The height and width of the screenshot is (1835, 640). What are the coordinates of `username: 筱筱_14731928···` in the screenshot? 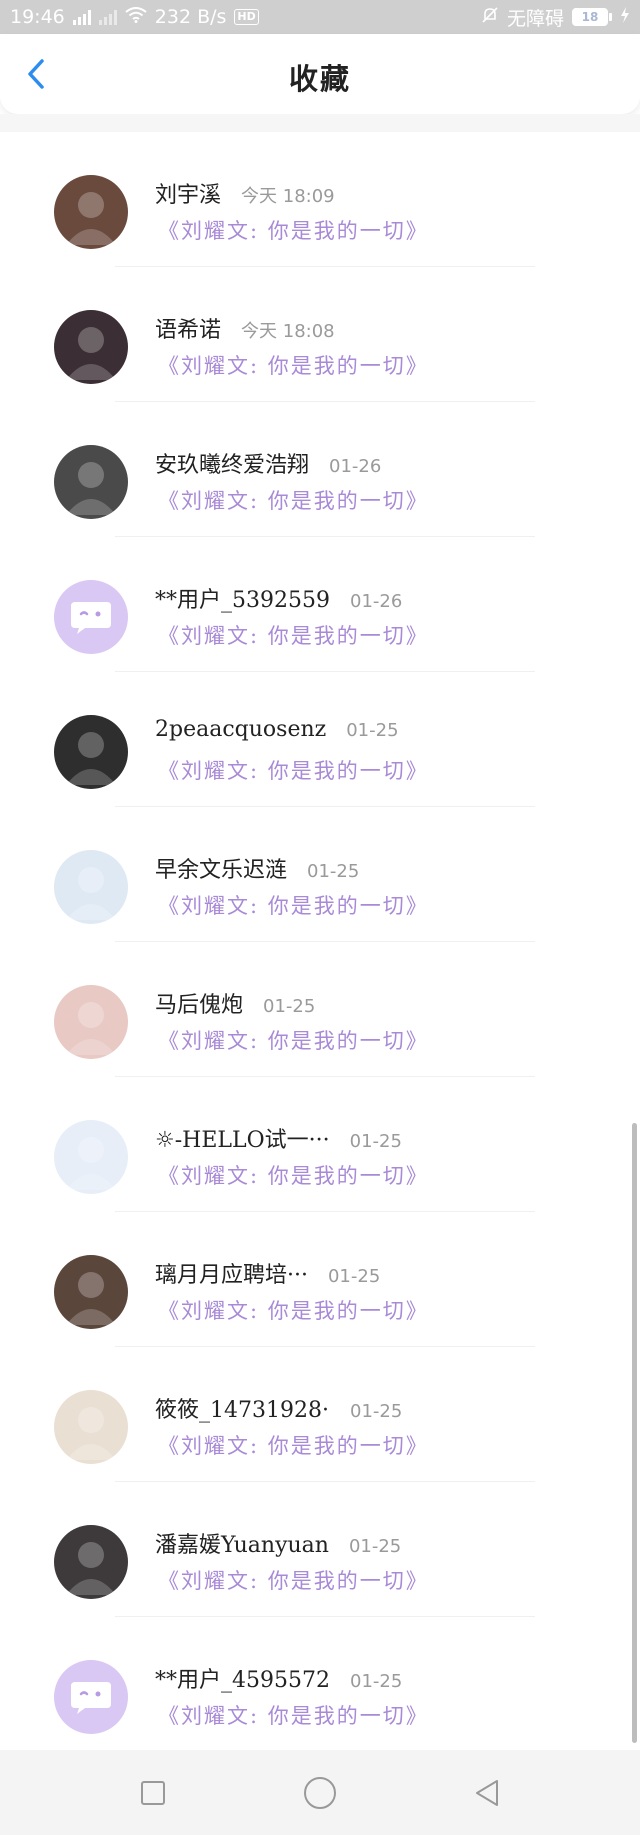 It's located at (242, 1408).